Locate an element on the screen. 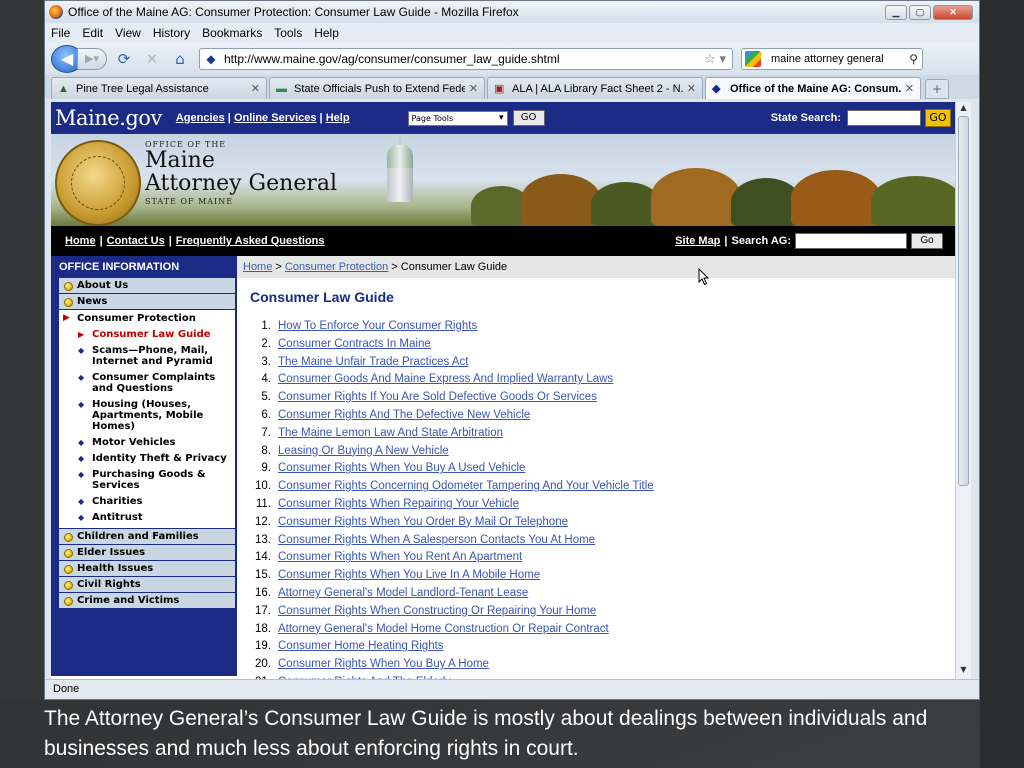  page-tools-go-button: GO is located at coordinates (528, 118).